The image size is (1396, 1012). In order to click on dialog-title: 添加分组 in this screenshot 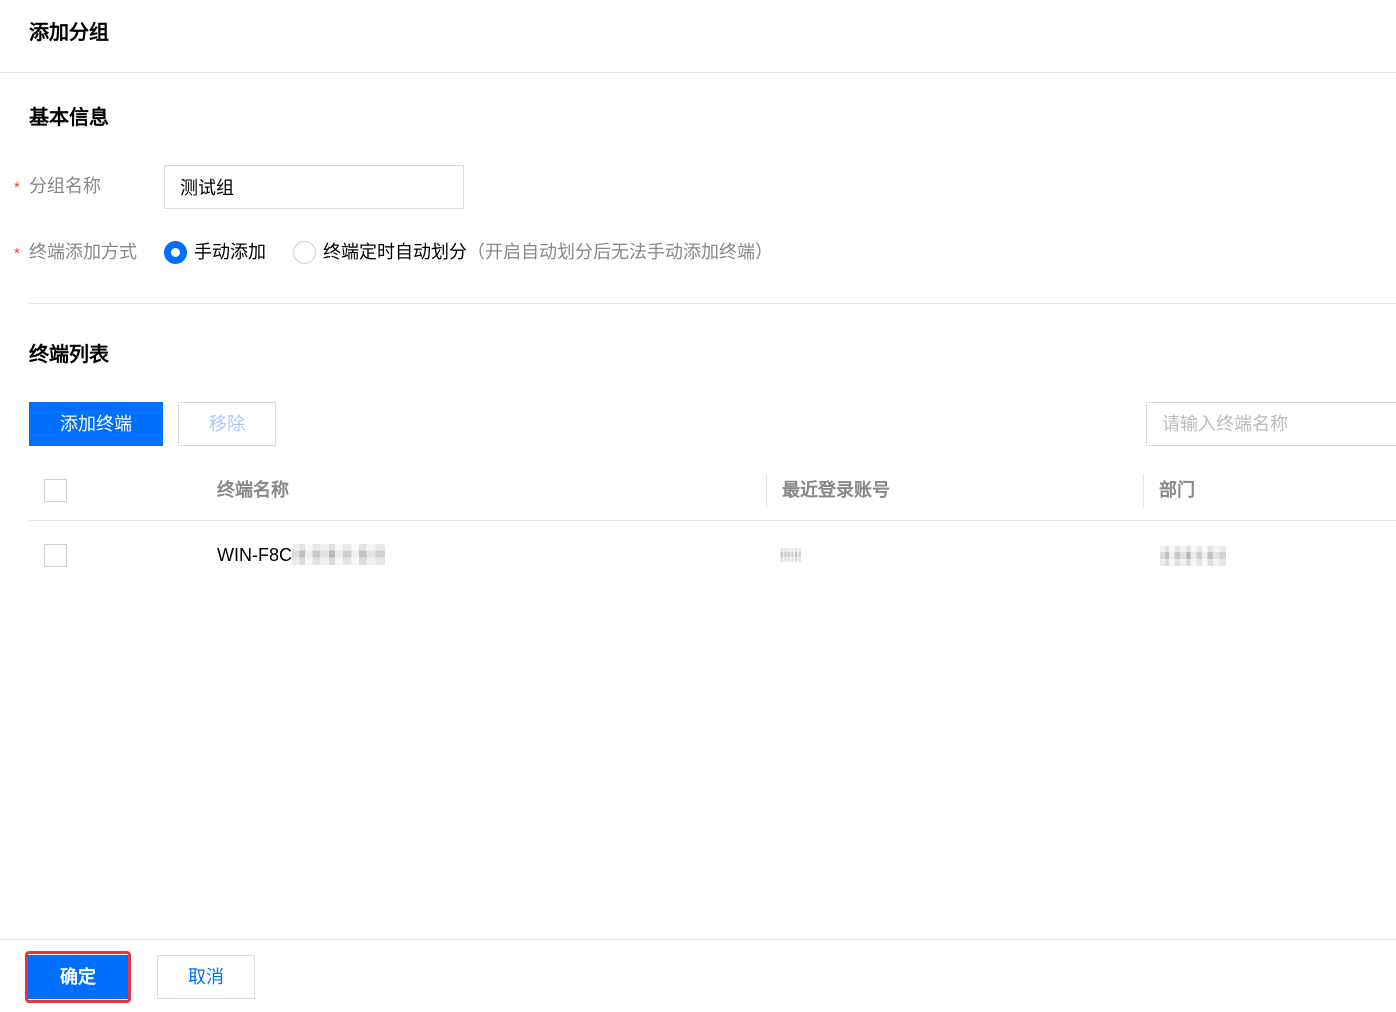, I will do `click(69, 33)`.